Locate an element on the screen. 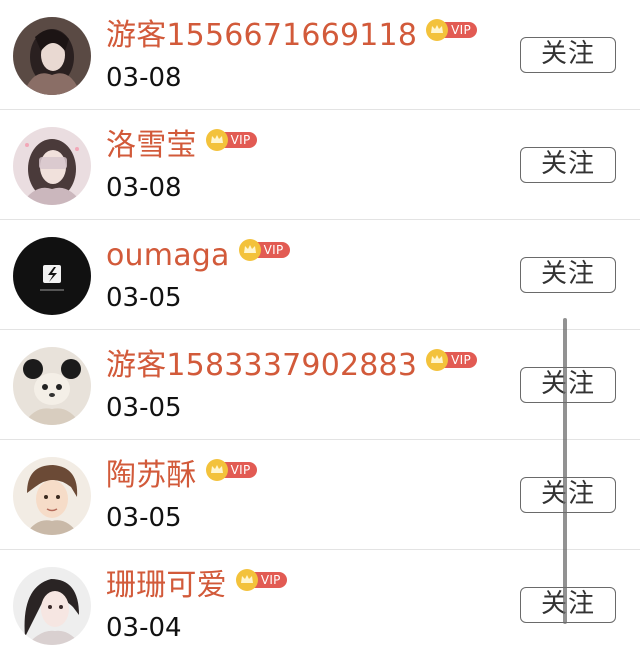 The height and width of the screenshot is (660, 640). user-name: 游客1583337902883 is located at coordinates (261, 366).